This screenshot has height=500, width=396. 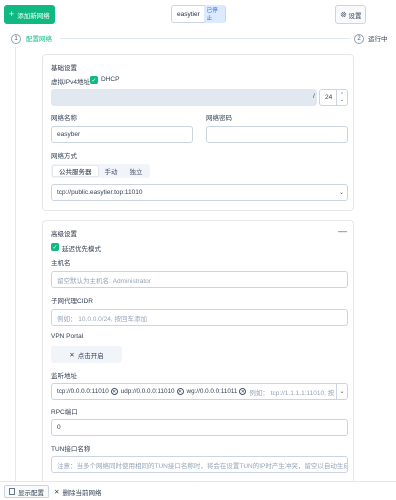 I want to click on top-toolbar: + 添加新网络 easytier 已停止 设置, so click(x=198, y=15).